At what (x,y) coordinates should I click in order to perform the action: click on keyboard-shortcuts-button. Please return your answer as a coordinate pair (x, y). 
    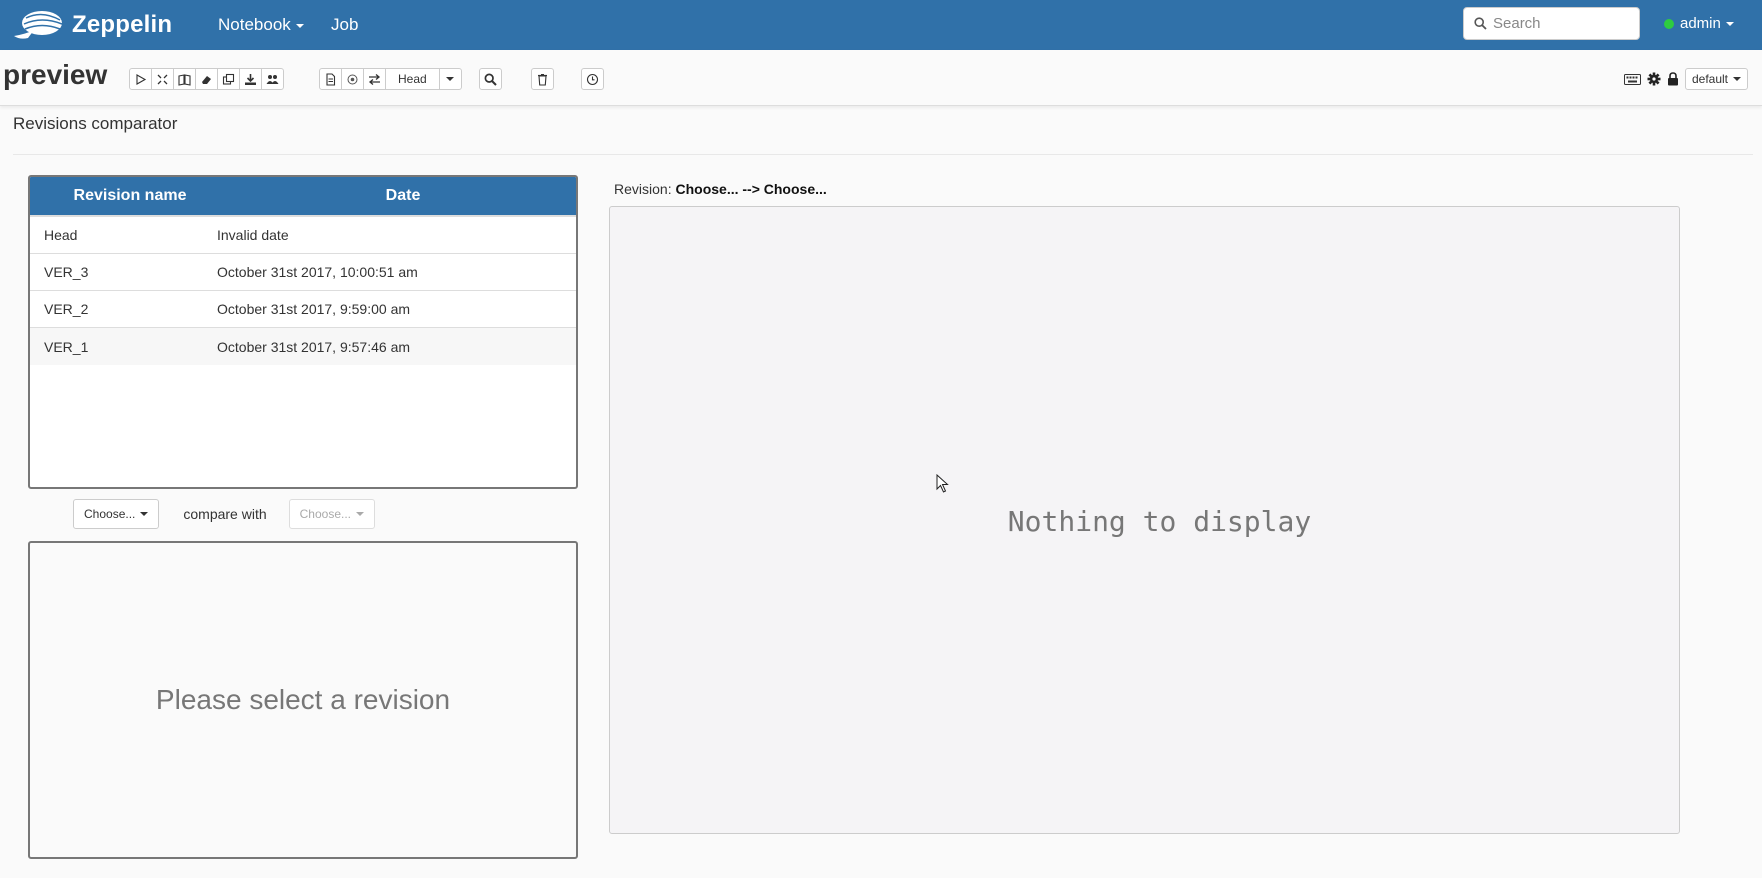
    Looking at the image, I should click on (1632, 79).